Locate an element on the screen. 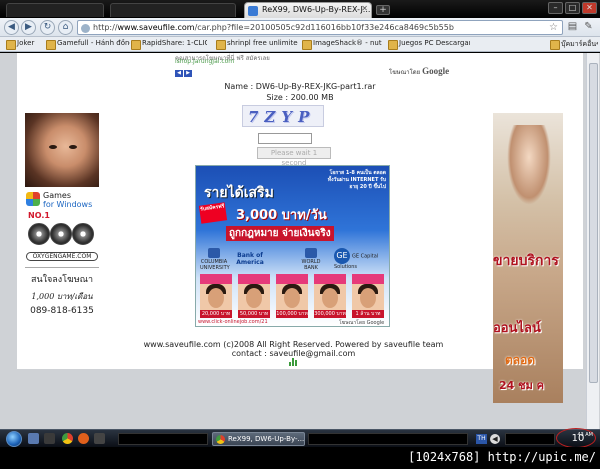 The width and height of the screenshot is (600, 469). watermark-bar: [1024x768] http://upic.me/ is located at coordinates (300, 458).